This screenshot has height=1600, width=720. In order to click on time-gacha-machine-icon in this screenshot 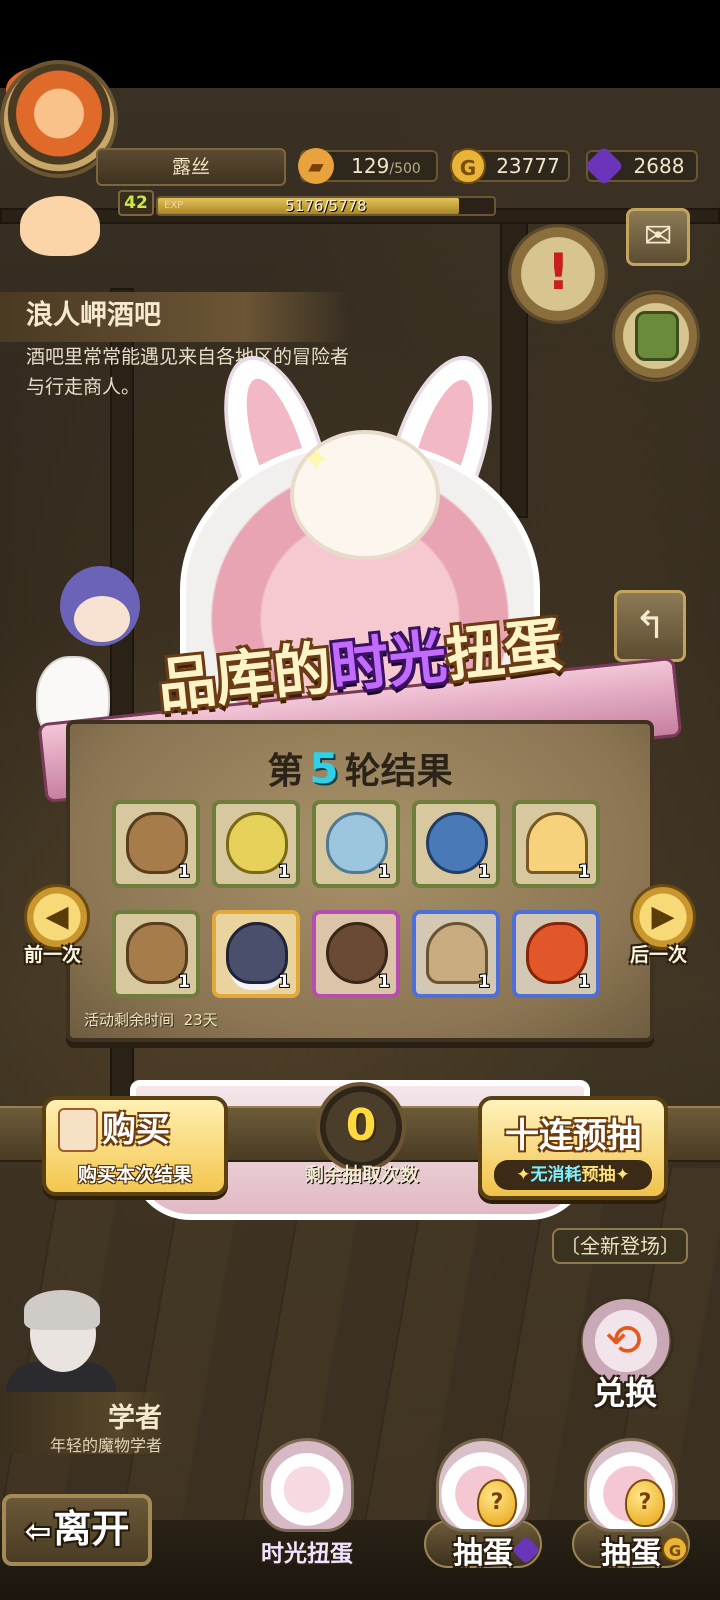, I will do `click(307, 1485)`.